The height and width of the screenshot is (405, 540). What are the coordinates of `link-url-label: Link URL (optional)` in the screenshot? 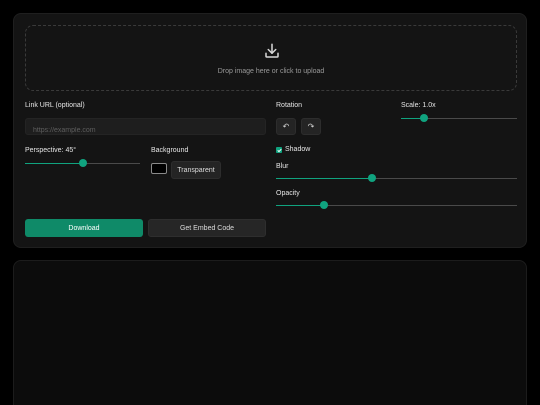 It's located at (55, 105).